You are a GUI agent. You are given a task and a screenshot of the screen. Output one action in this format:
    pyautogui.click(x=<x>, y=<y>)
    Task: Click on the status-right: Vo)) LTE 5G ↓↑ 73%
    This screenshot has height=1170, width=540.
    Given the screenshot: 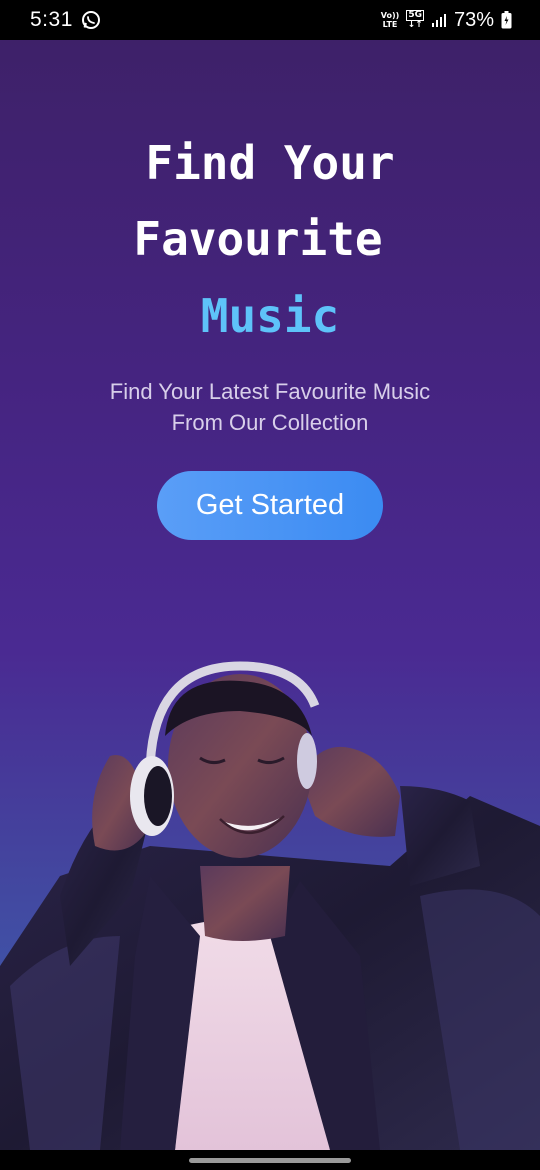 What is the action you would take?
    pyautogui.click(x=446, y=20)
    